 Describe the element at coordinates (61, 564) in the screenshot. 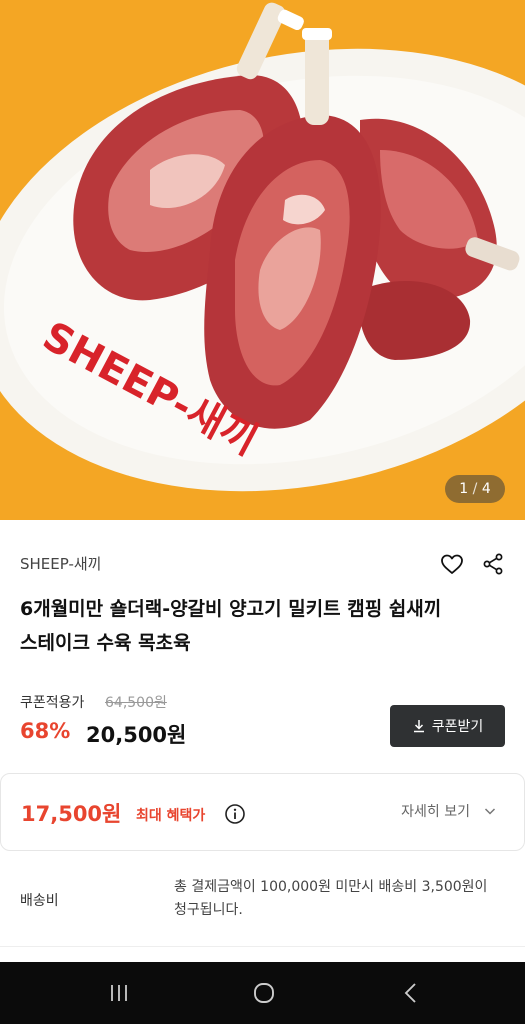

I see `brand-name: SHEEP-새끼` at that location.